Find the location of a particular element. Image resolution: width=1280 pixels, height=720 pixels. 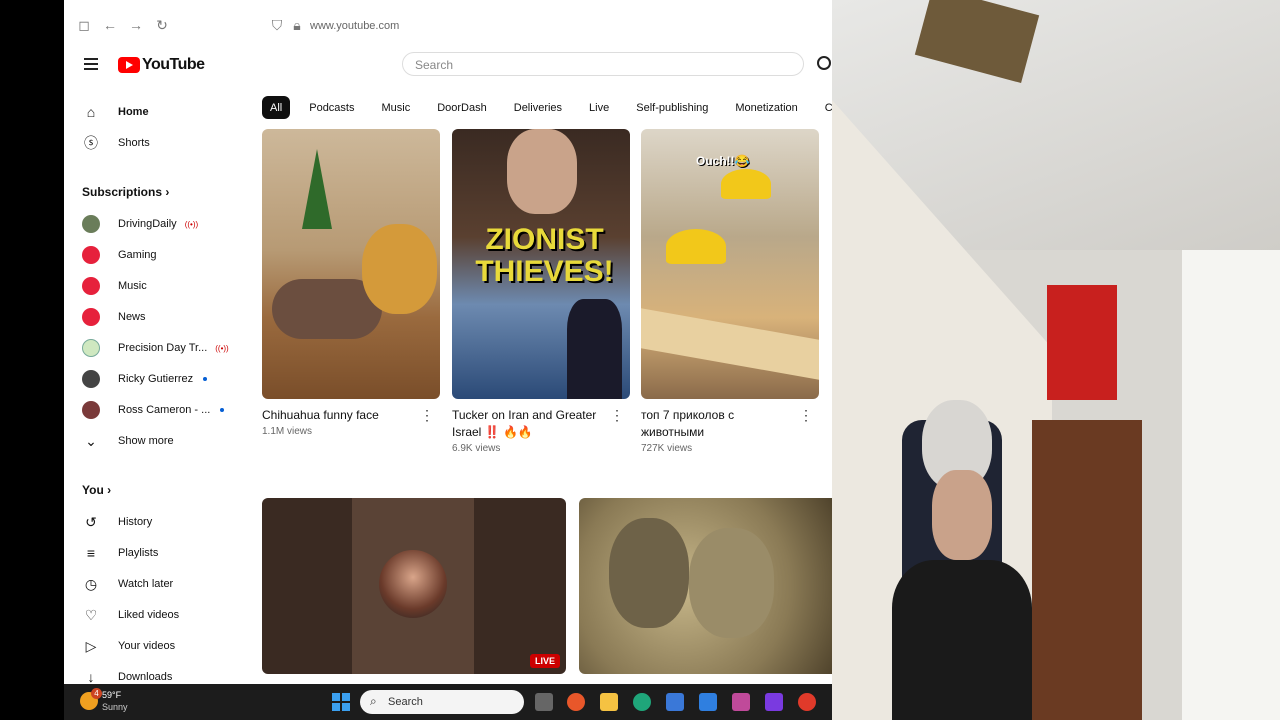

sidebar-item-history: ↺ History is located at coordinates (117, 522).